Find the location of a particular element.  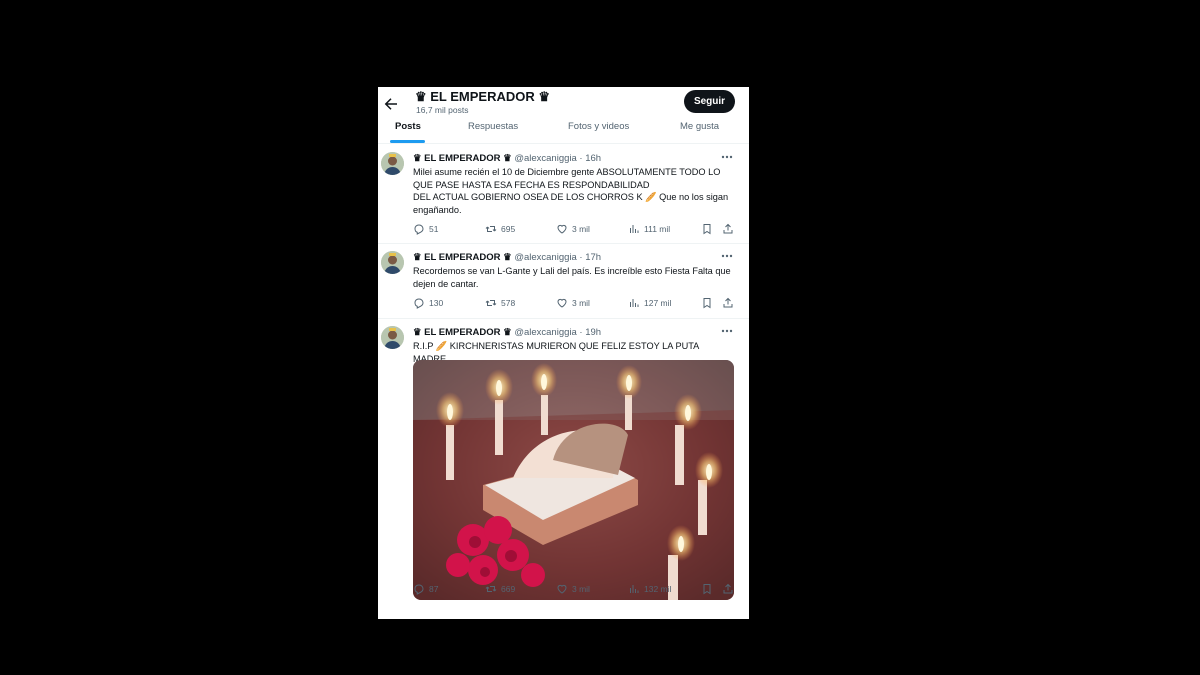

tweet-header: ♛ EL EMPERADOR ♛ @alexcaniggia · 17h is located at coordinates (507, 257).